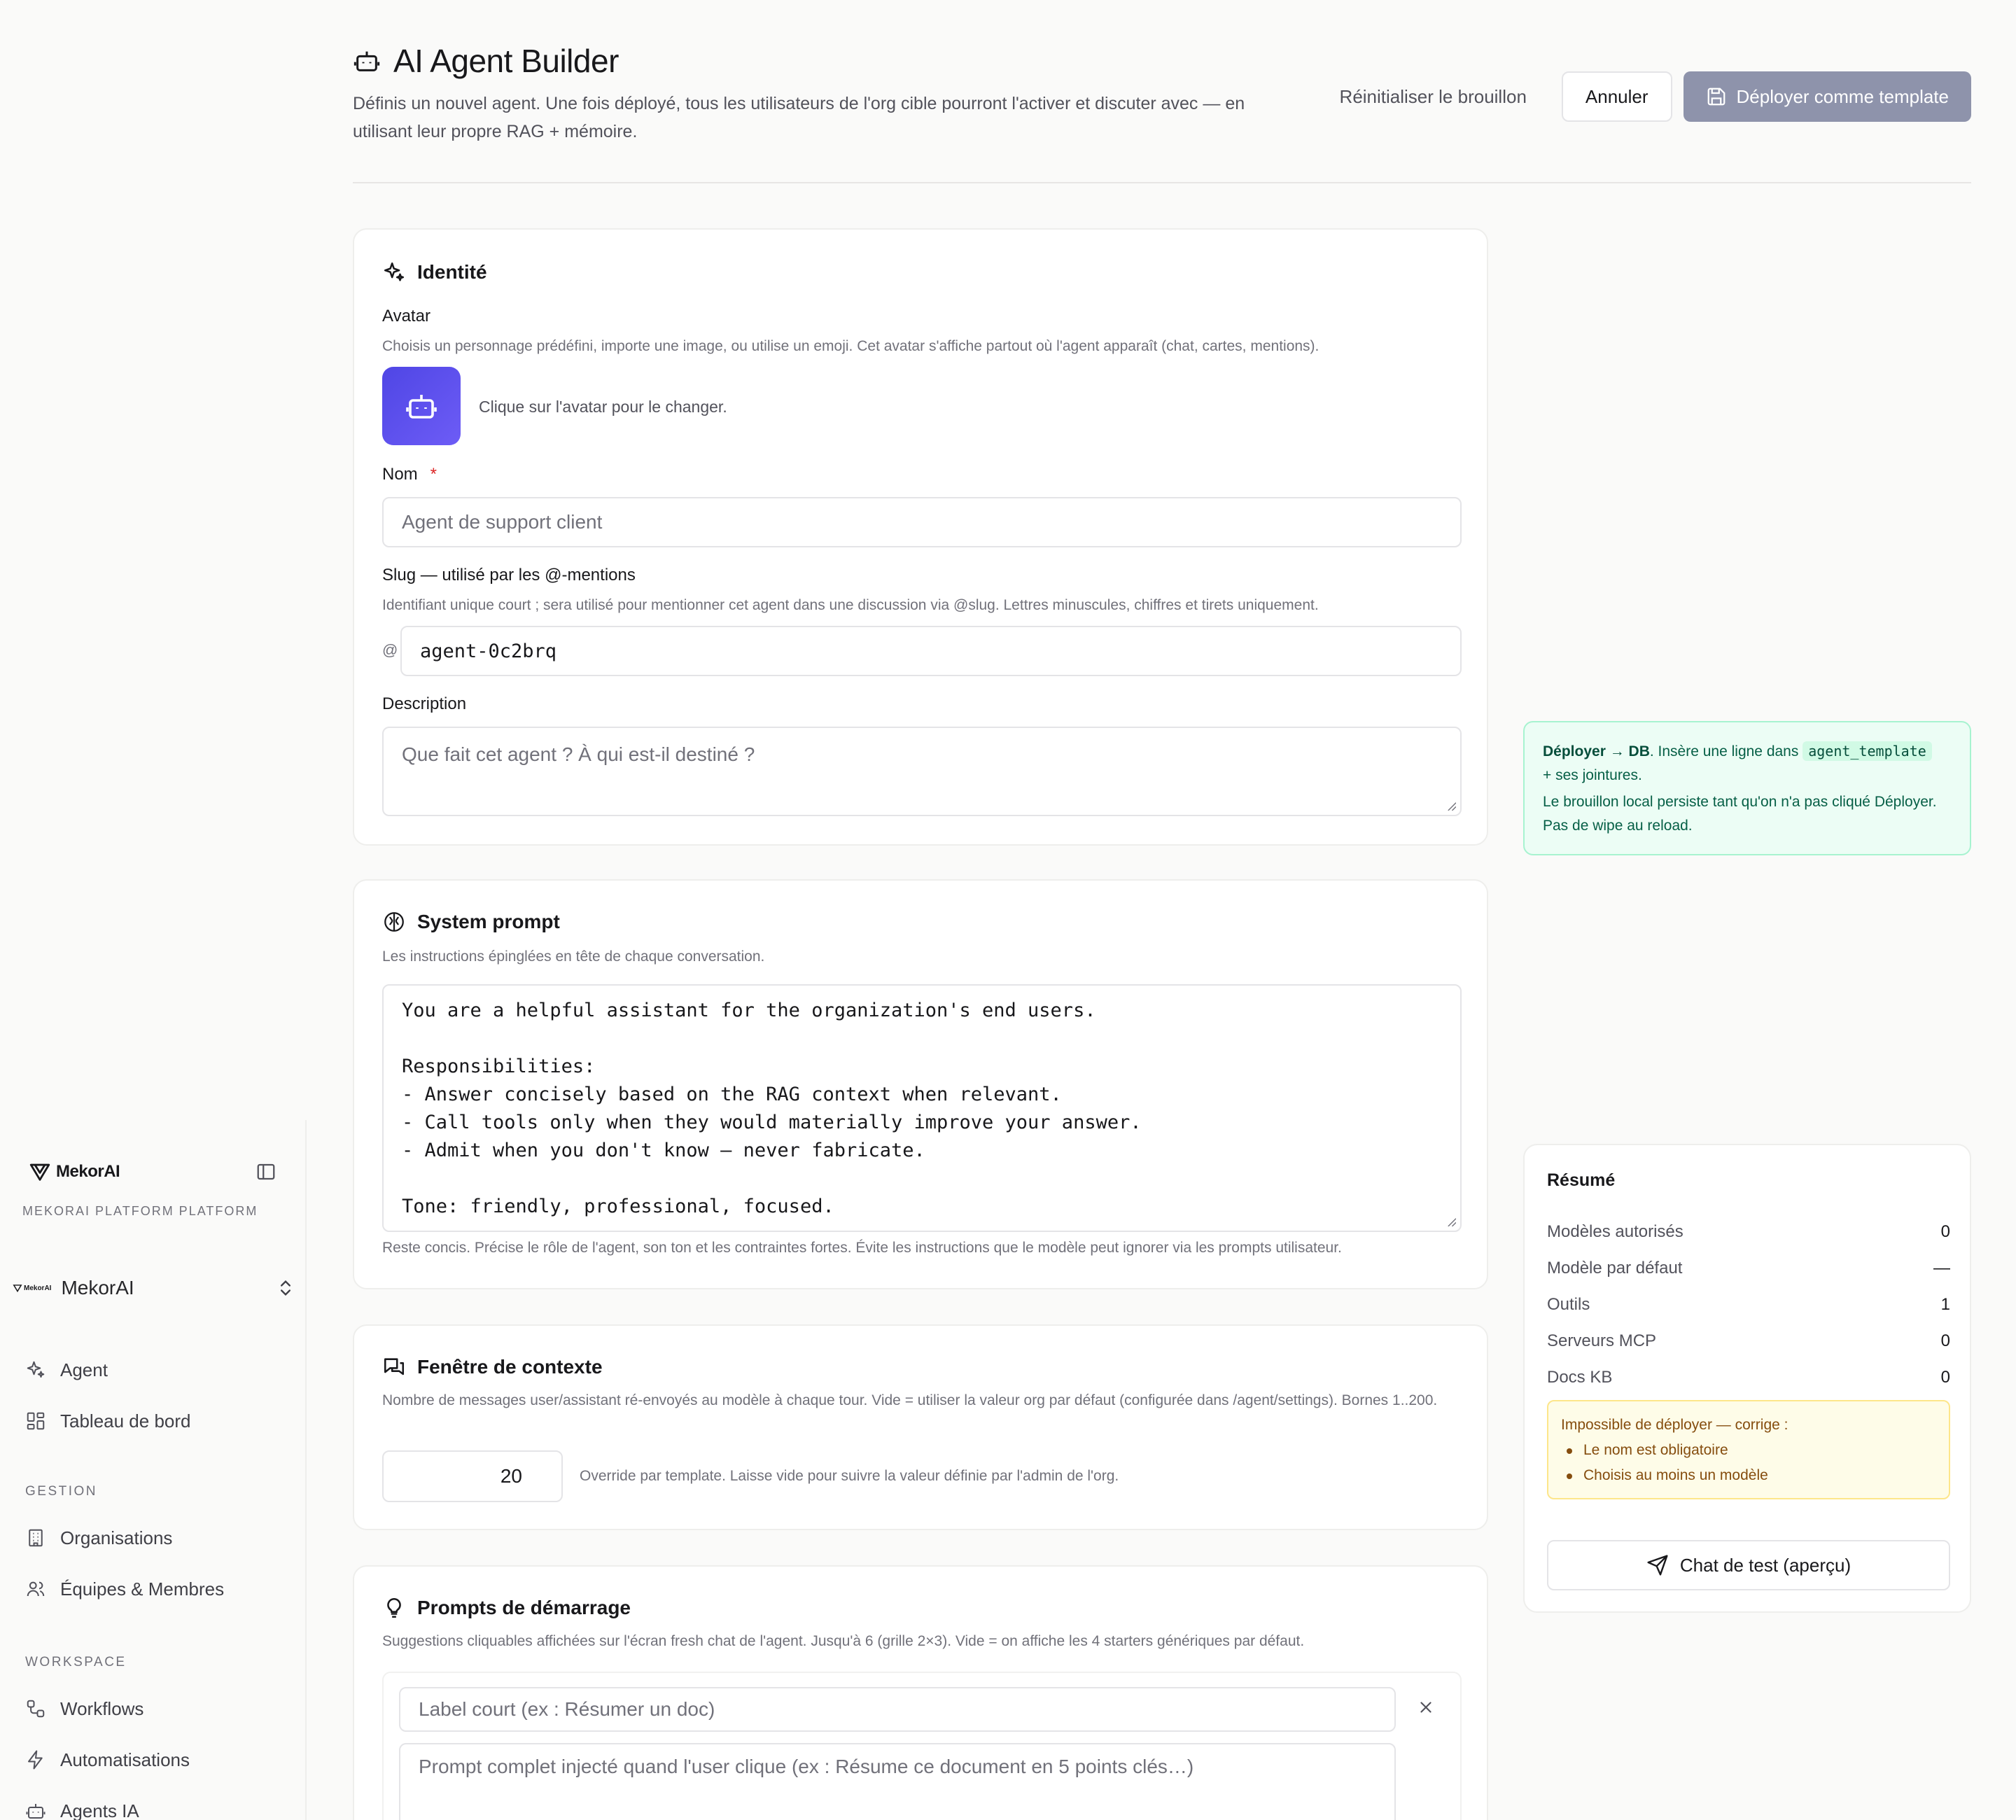 This screenshot has height=1820, width=2016. Describe the element at coordinates (36, 1709) in the screenshot. I see `workflow-icon` at that location.